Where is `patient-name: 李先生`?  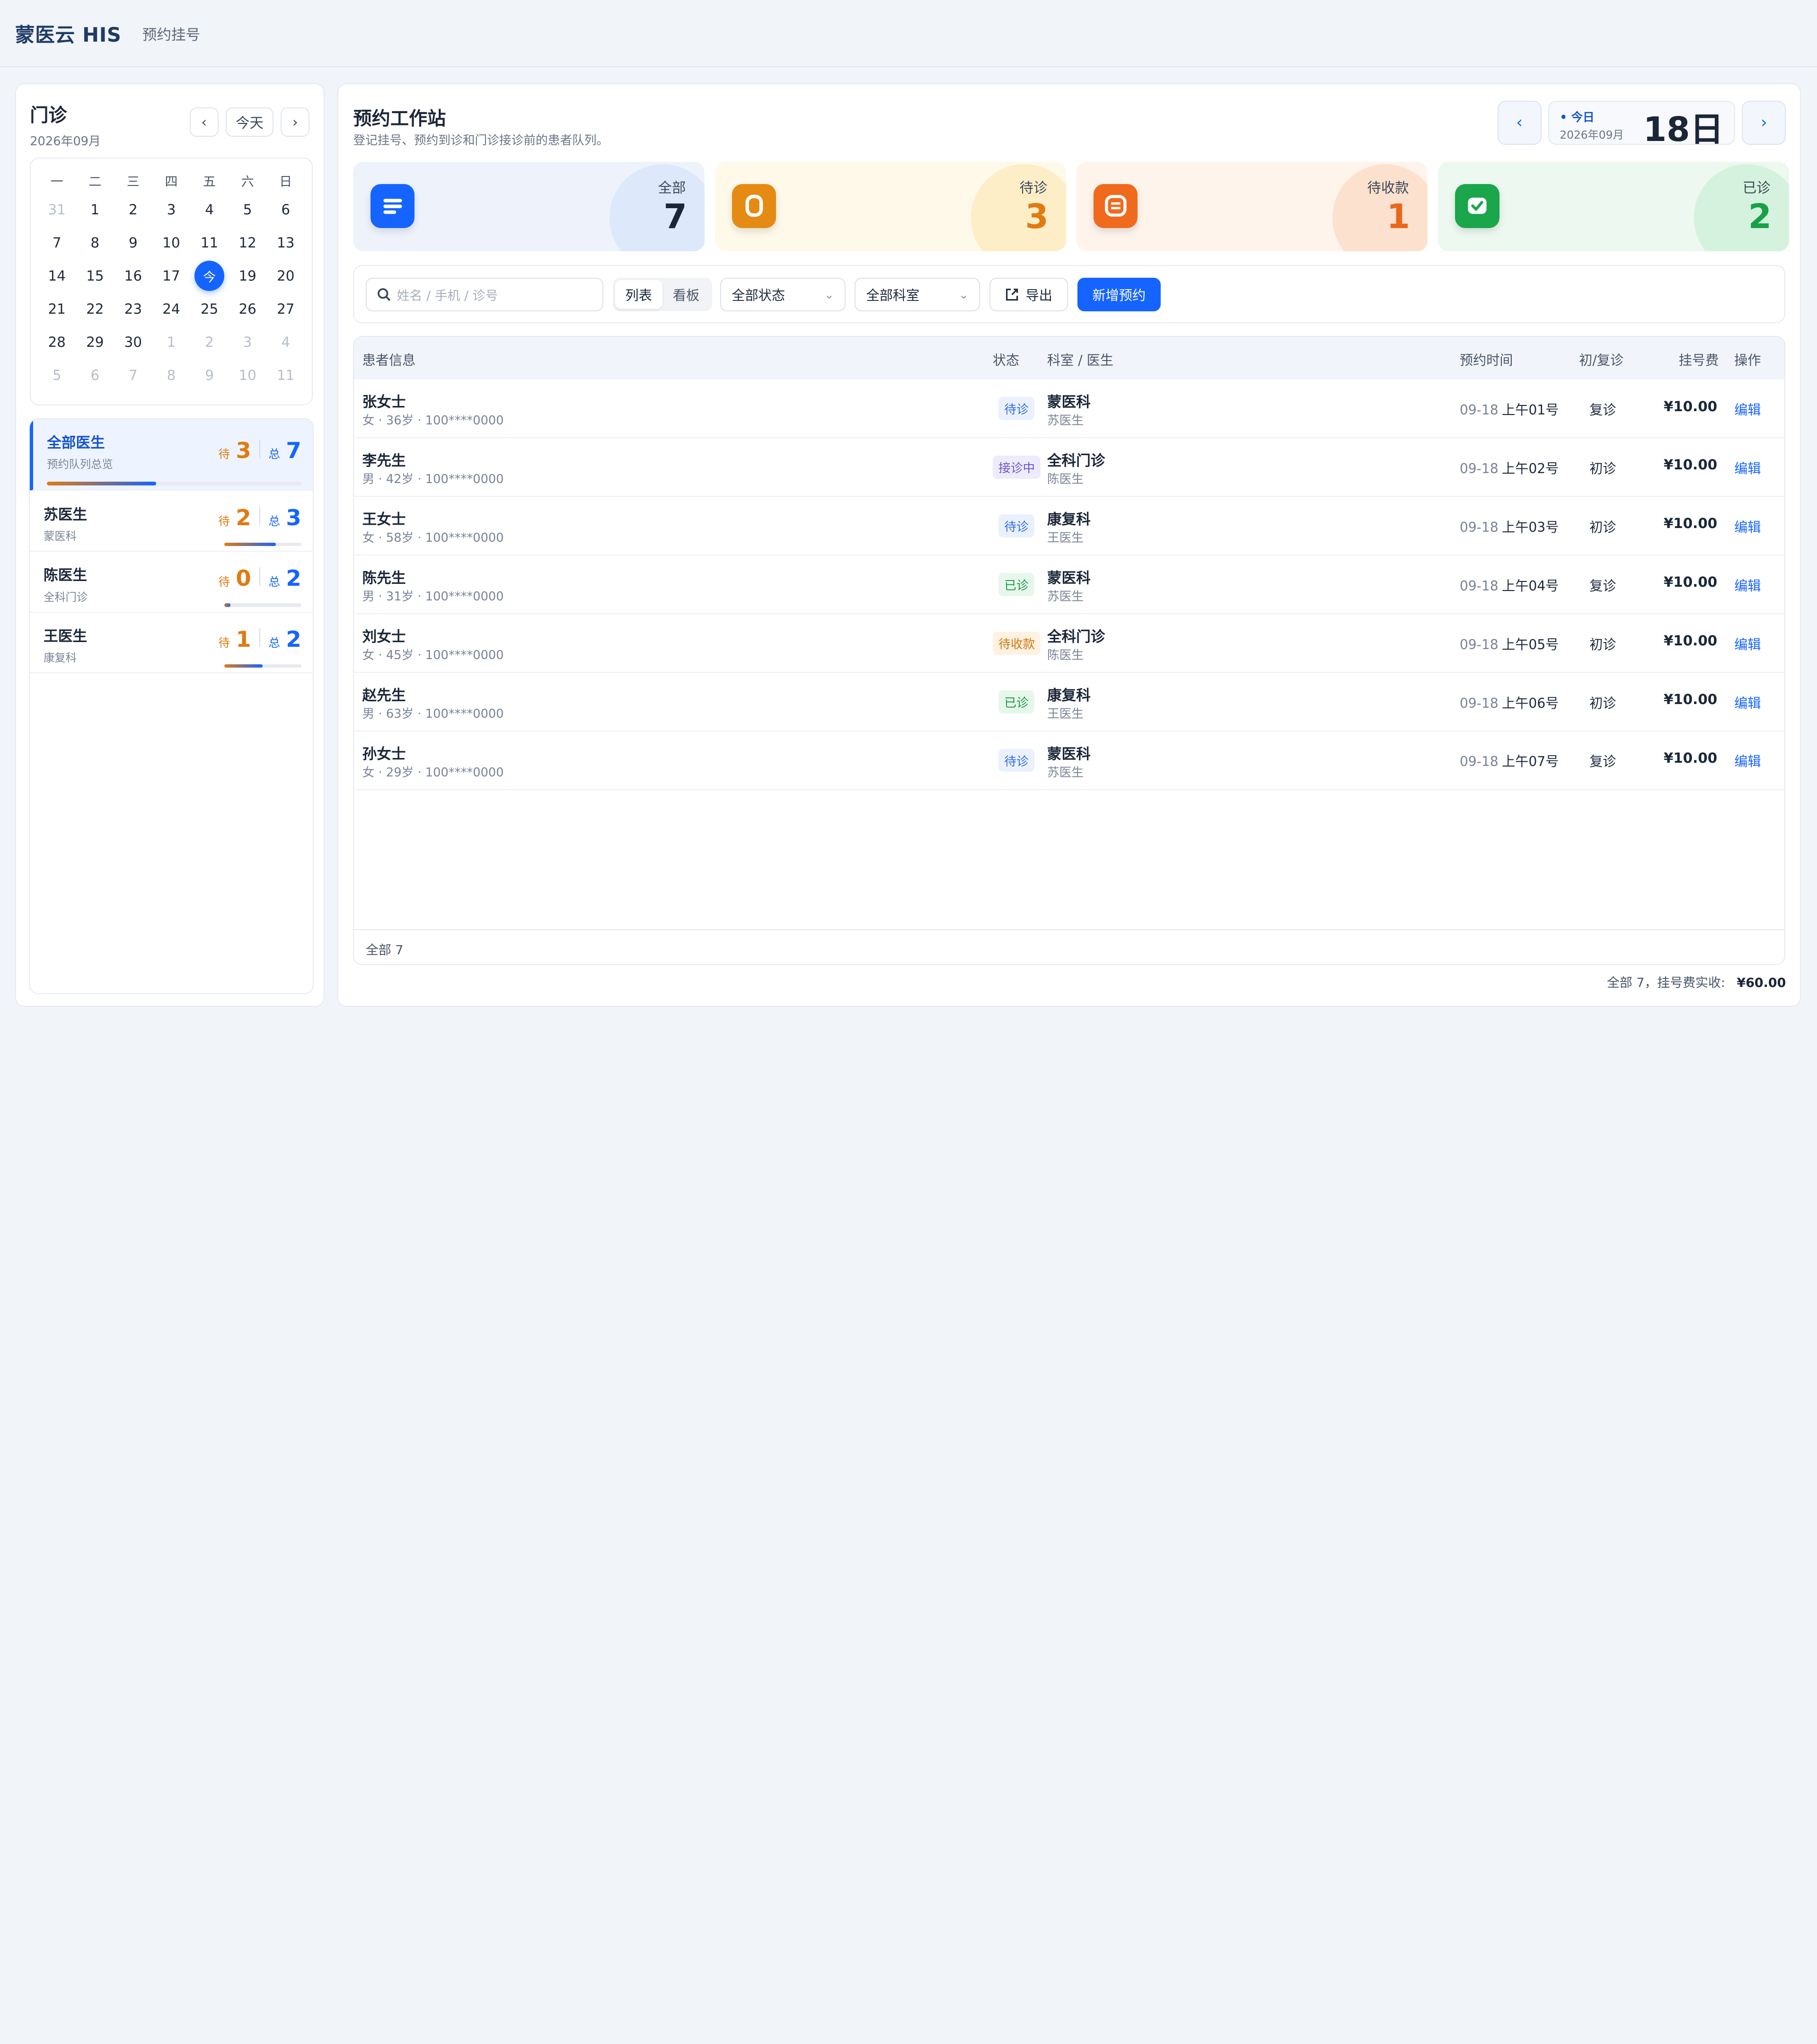 patient-name: 李先生 is located at coordinates (384, 461).